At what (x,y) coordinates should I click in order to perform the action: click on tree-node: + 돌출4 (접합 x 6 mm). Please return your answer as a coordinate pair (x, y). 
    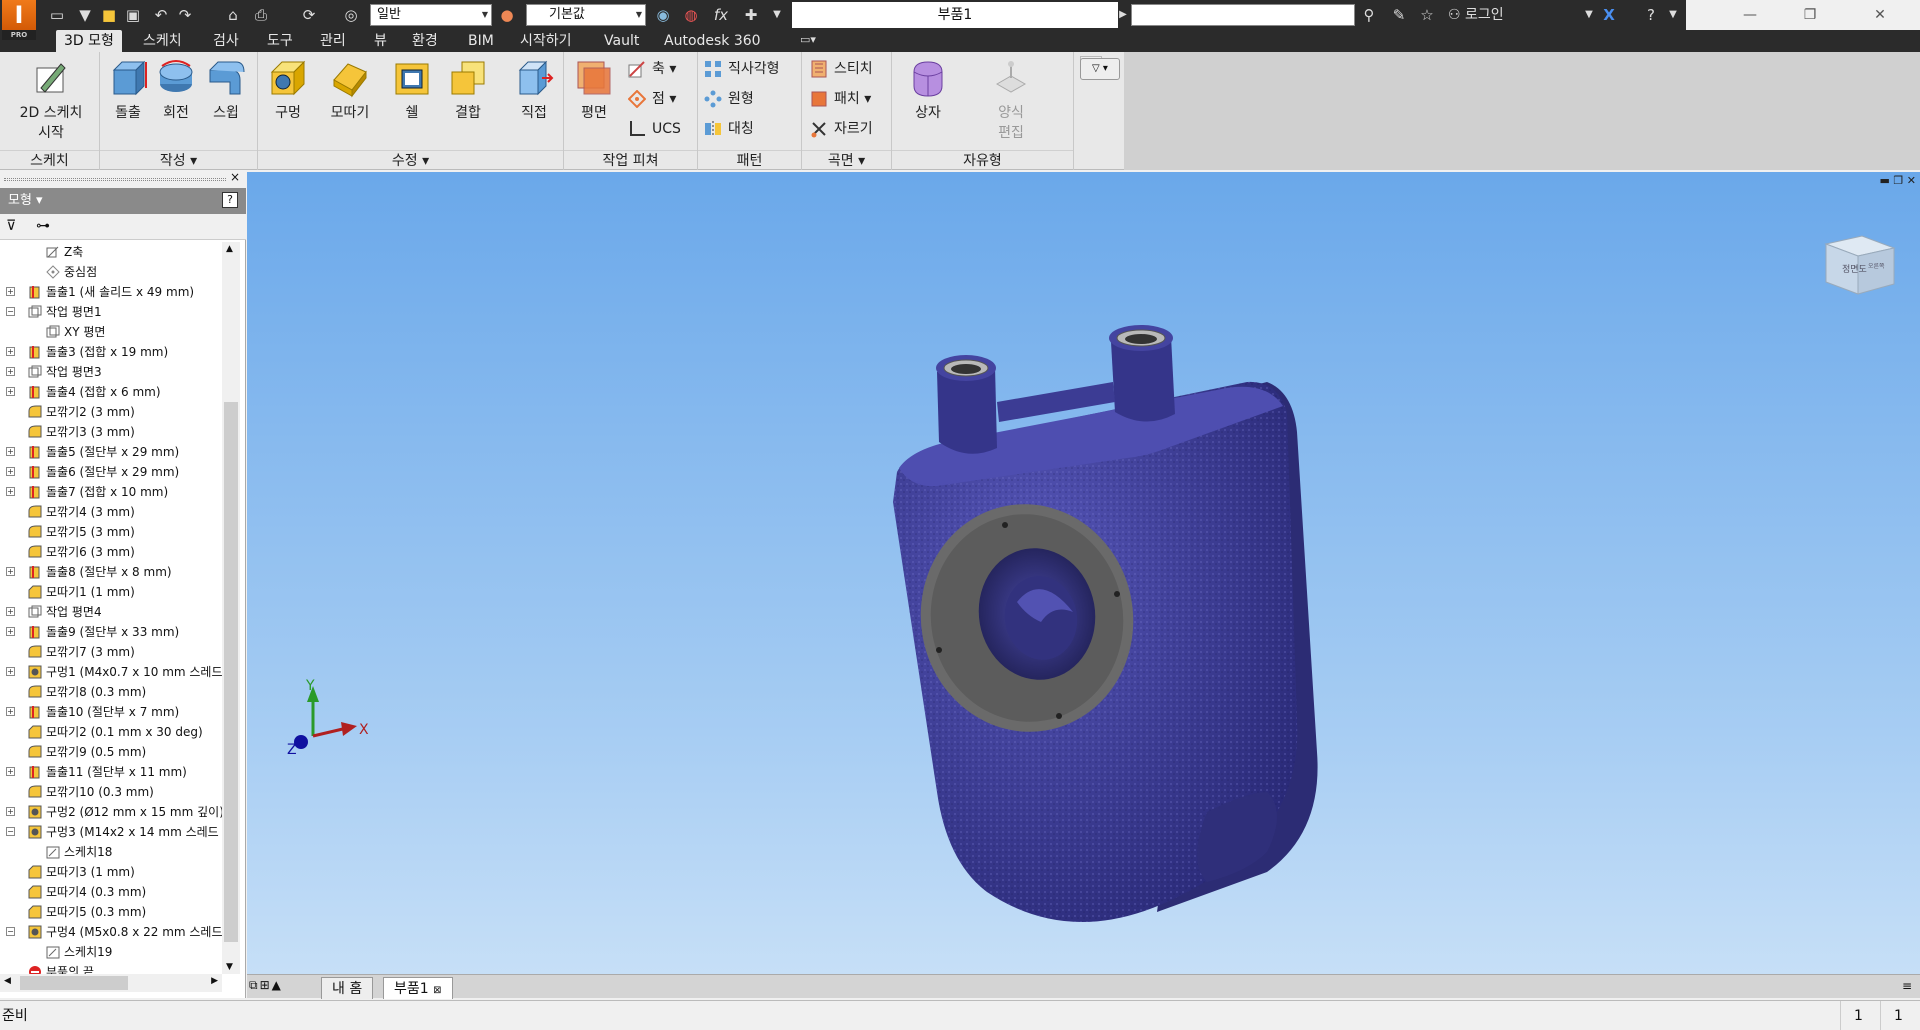
    Looking at the image, I should click on (111, 392).